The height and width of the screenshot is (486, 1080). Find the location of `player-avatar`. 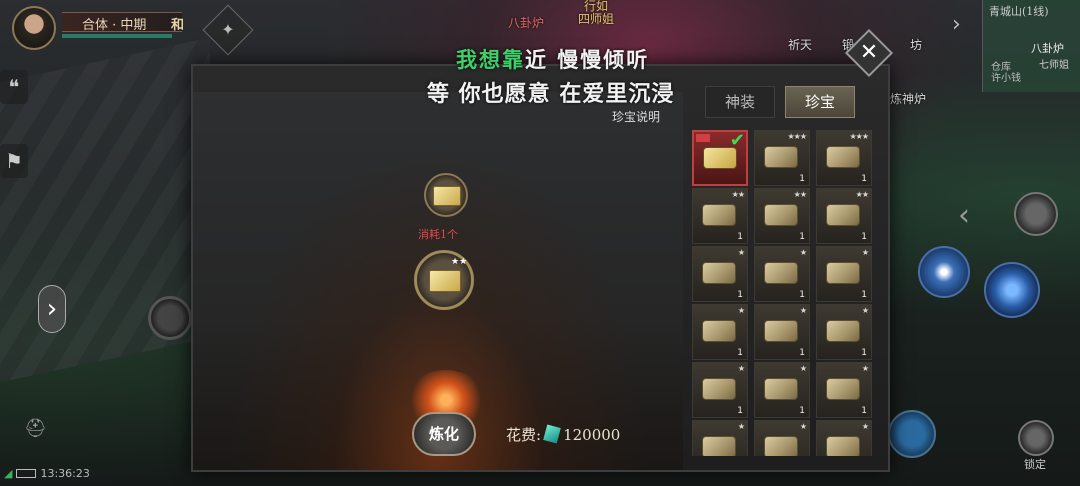

player-avatar is located at coordinates (34, 28).